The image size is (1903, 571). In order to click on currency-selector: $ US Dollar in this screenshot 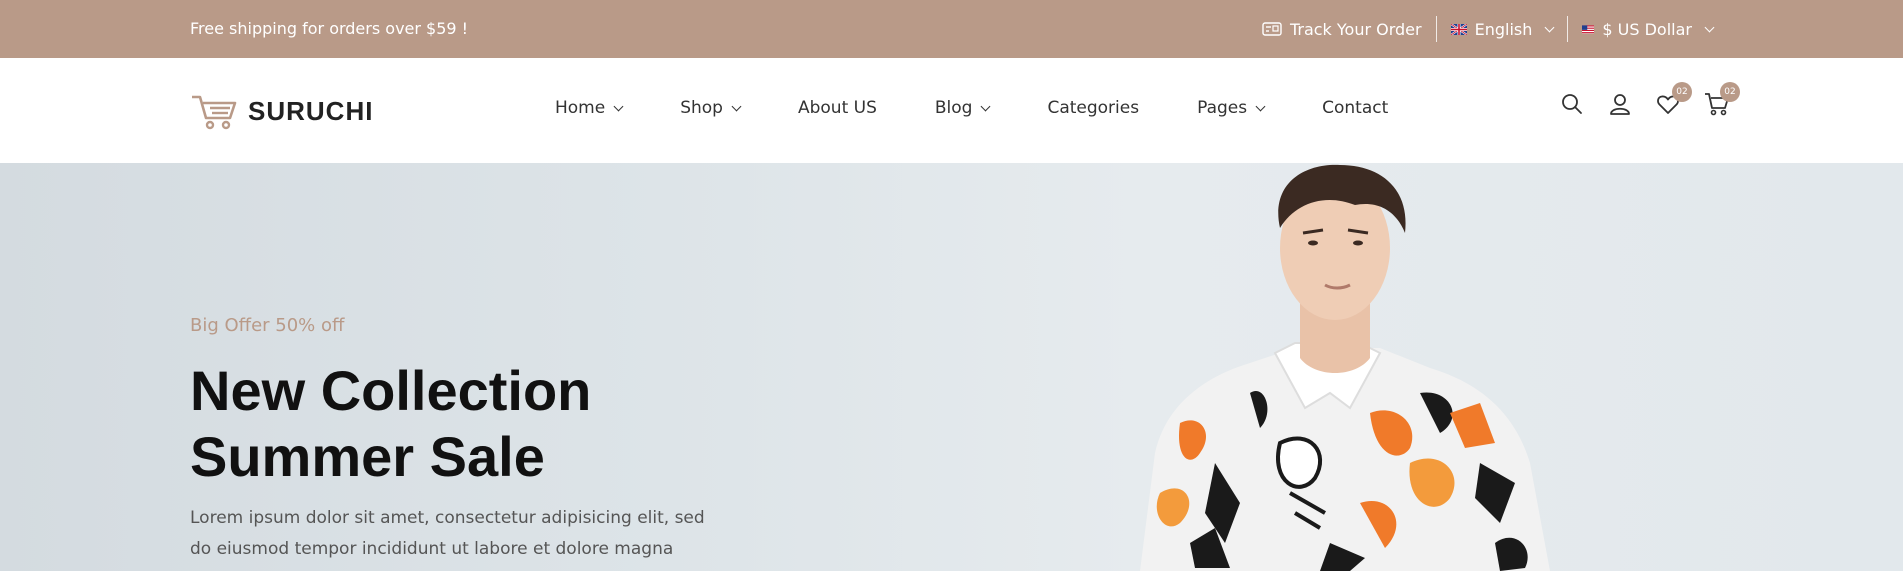, I will do `click(1641, 29)`.